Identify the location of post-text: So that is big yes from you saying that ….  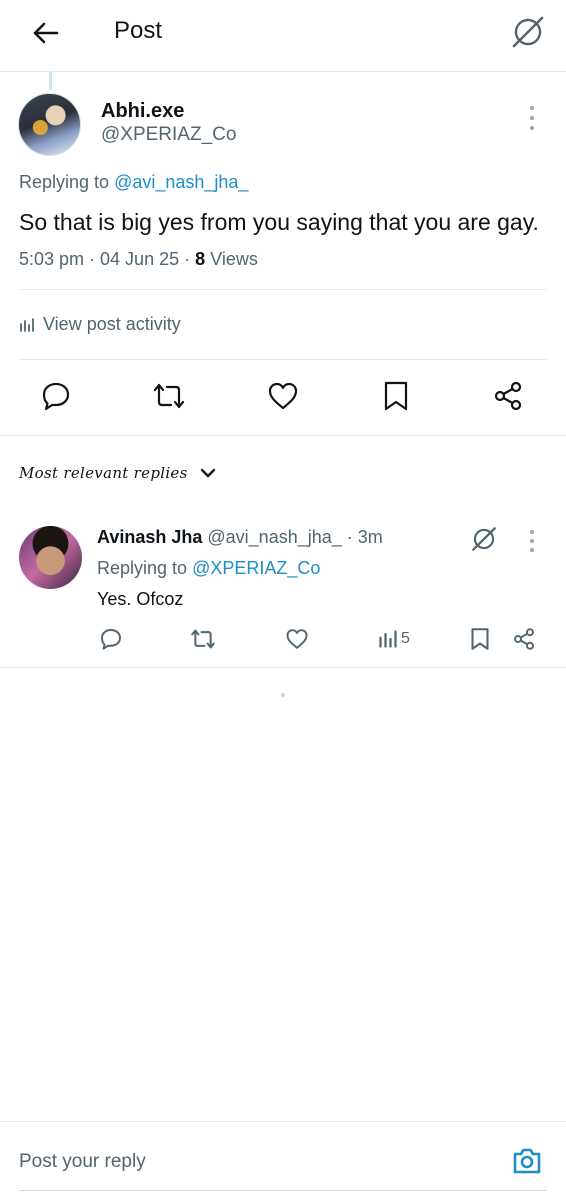
(279, 222).